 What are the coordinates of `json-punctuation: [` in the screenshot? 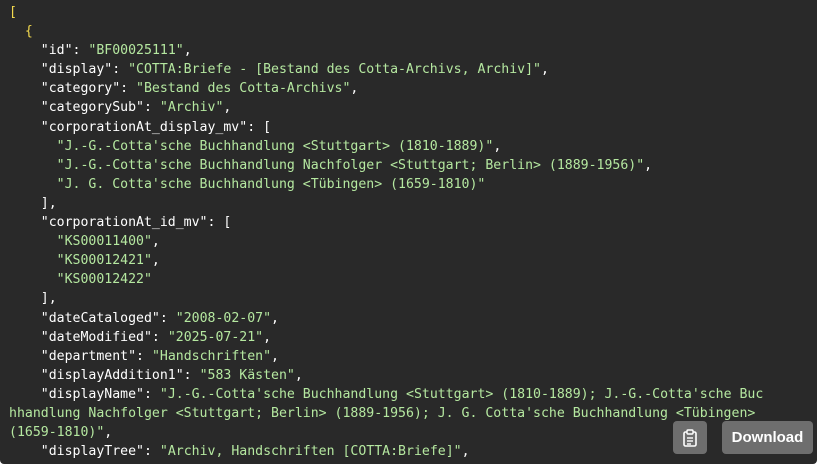 It's located at (13, 12).